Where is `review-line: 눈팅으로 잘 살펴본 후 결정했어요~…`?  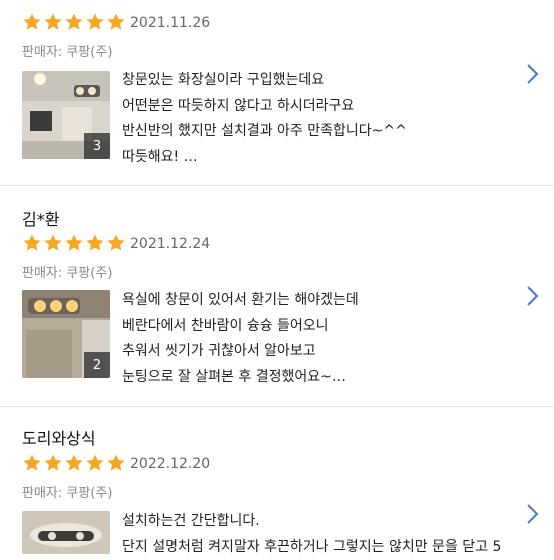 review-line: 눈팅으로 잘 살펴본 후 결정했어요~… is located at coordinates (322, 378).